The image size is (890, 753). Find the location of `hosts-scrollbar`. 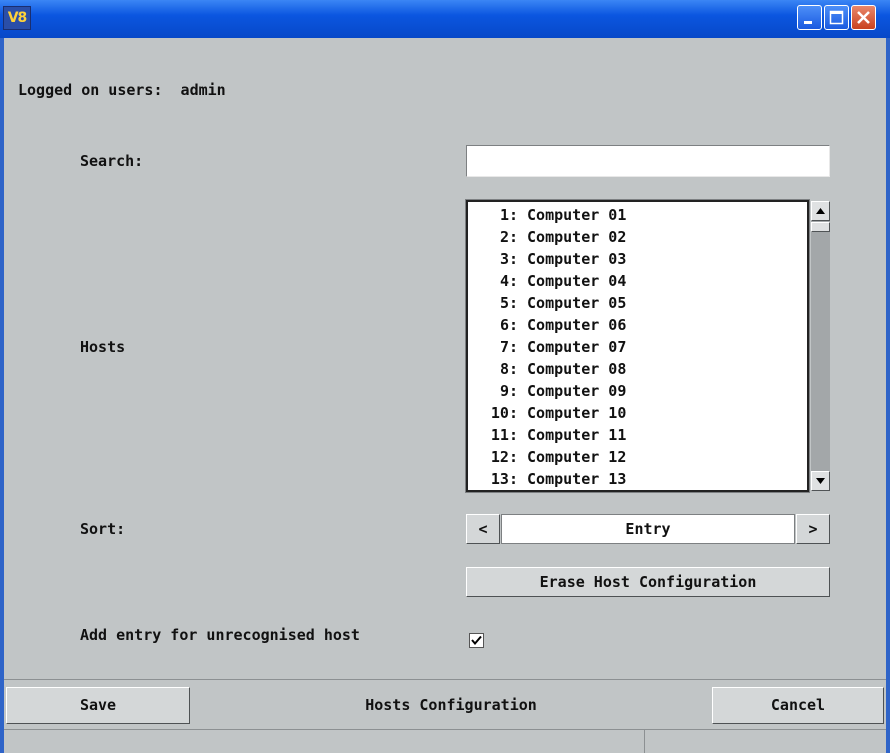

hosts-scrollbar is located at coordinates (820, 346).